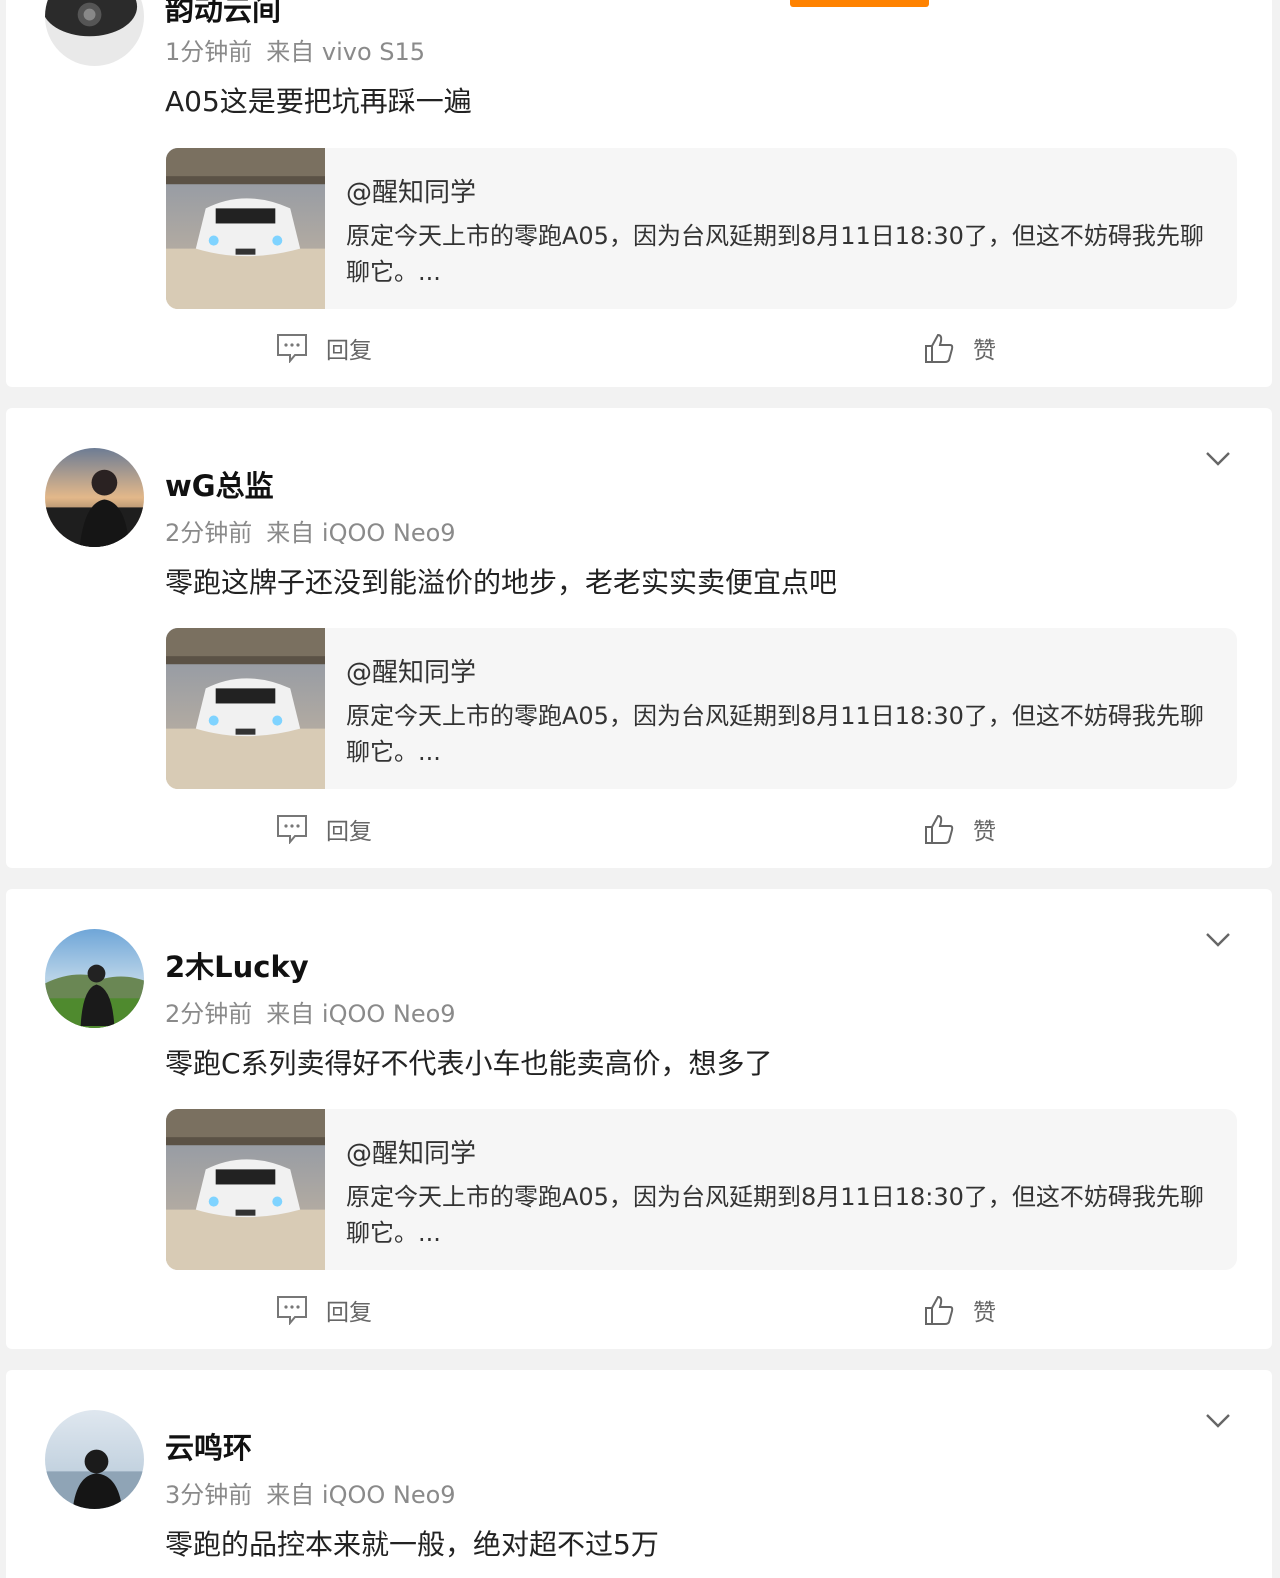  What do you see at coordinates (219, 486) in the screenshot?
I see `username: wG总监` at bounding box center [219, 486].